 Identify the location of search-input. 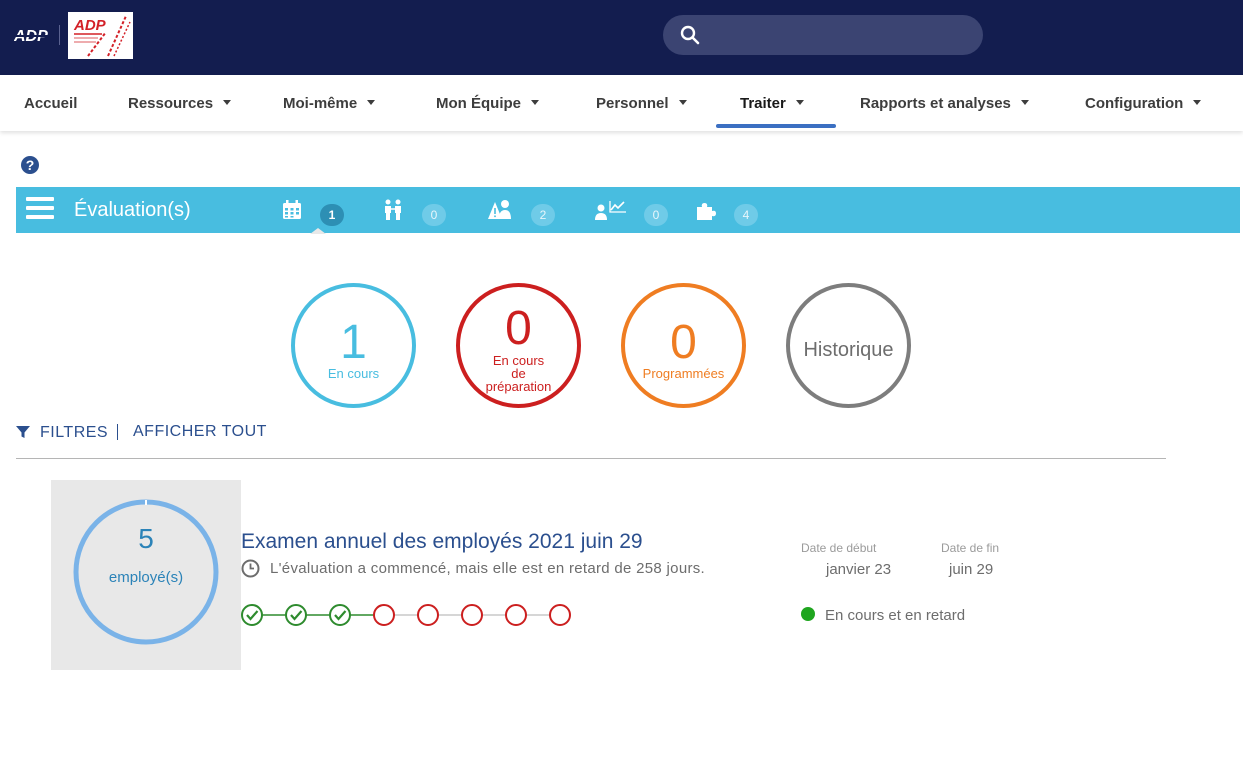
(841, 35).